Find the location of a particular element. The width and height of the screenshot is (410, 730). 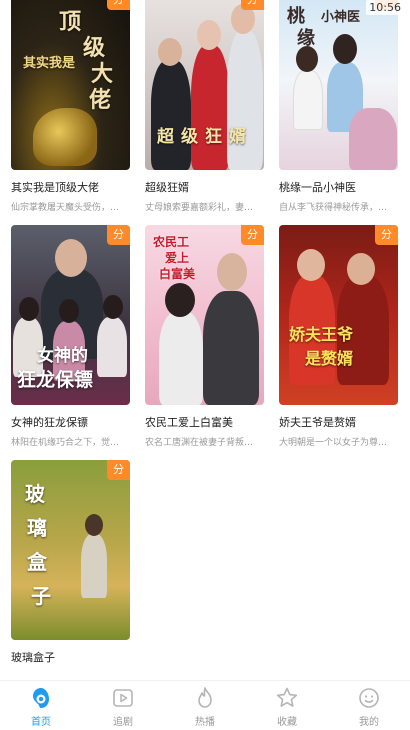

home-icon is located at coordinates (41, 698).